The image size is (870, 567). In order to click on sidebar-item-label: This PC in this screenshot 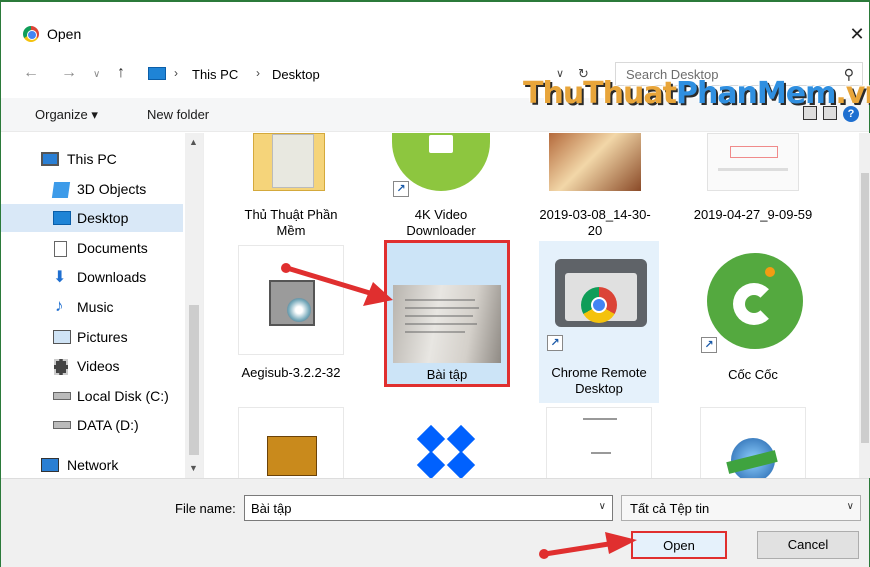, I will do `click(92, 159)`.